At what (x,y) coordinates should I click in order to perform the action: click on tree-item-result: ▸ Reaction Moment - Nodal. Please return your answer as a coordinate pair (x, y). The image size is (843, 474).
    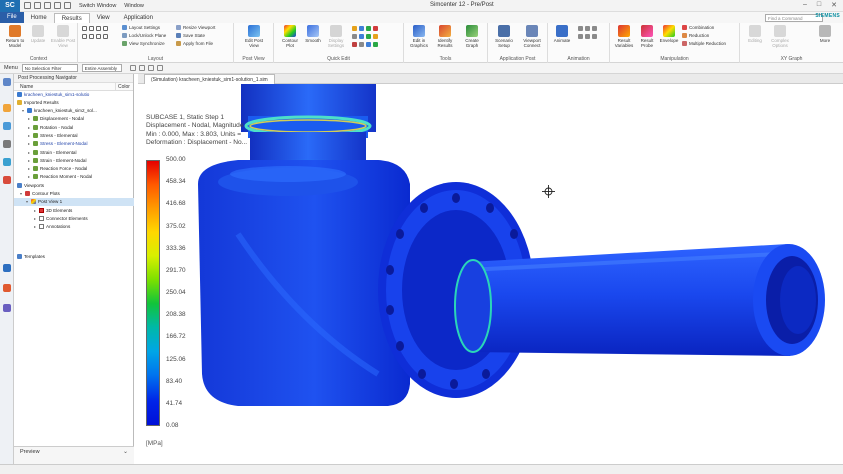
    Looking at the image, I should click on (74, 177).